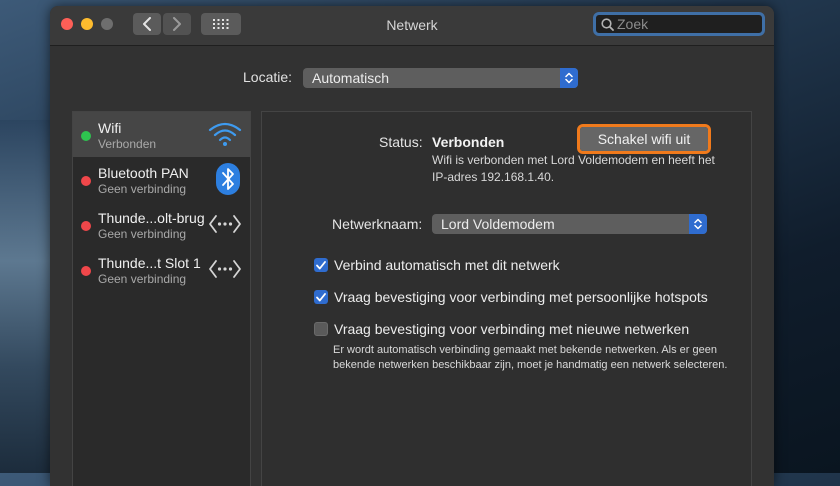  I want to click on service-item-thunderbolt-bridge: Thunde...olt-brug Geen verbinding, so click(161, 224).